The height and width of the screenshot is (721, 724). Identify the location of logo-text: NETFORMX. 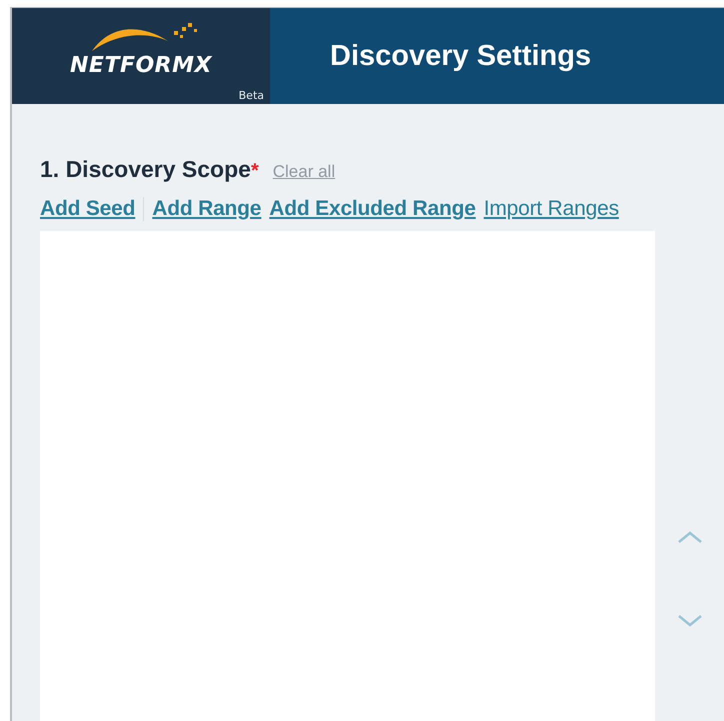
(141, 65).